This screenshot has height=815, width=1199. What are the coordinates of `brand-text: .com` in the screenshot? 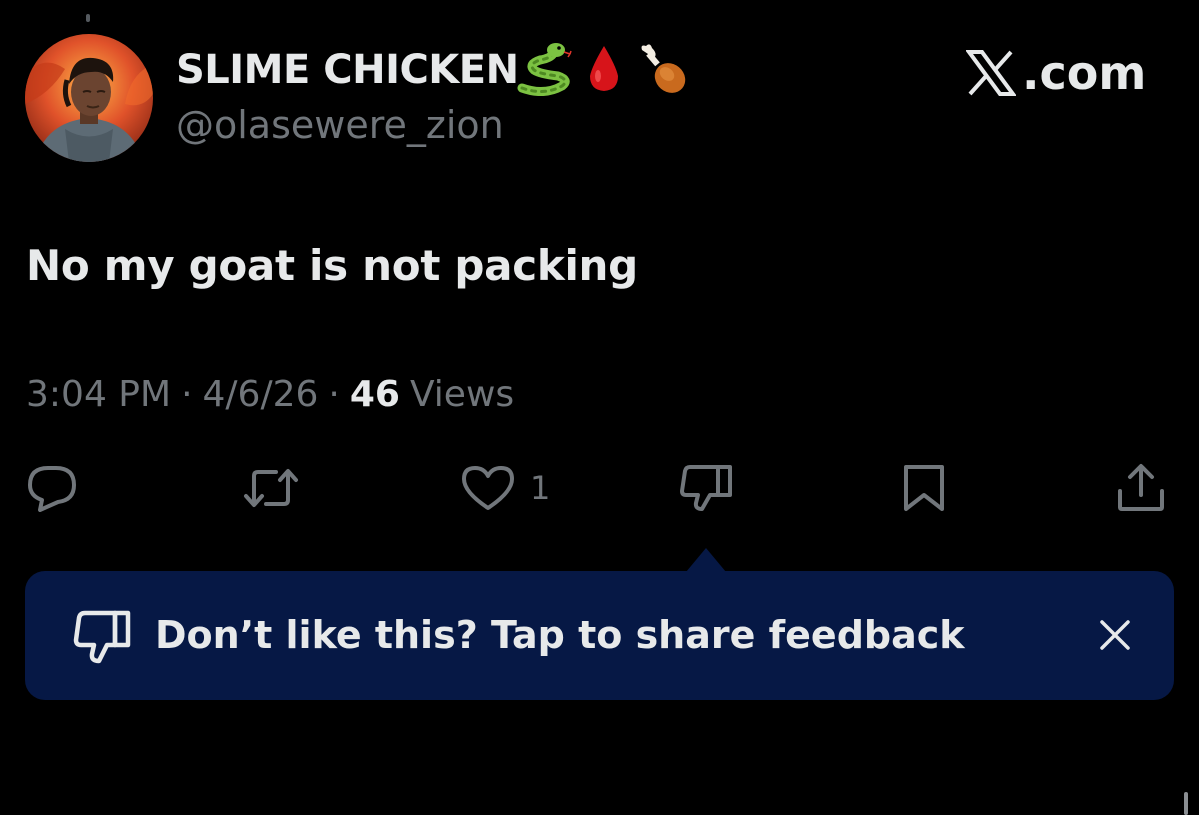 It's located at (1084, 73).